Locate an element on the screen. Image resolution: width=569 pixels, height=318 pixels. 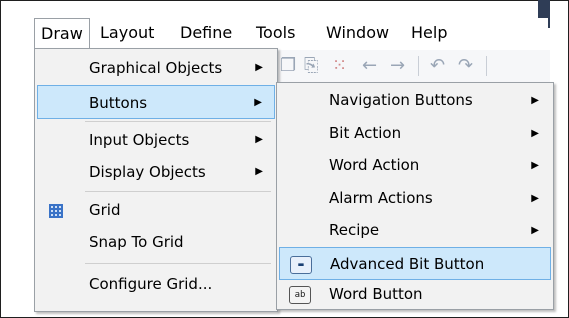
grid-icon is located at coordinates (56, 211).